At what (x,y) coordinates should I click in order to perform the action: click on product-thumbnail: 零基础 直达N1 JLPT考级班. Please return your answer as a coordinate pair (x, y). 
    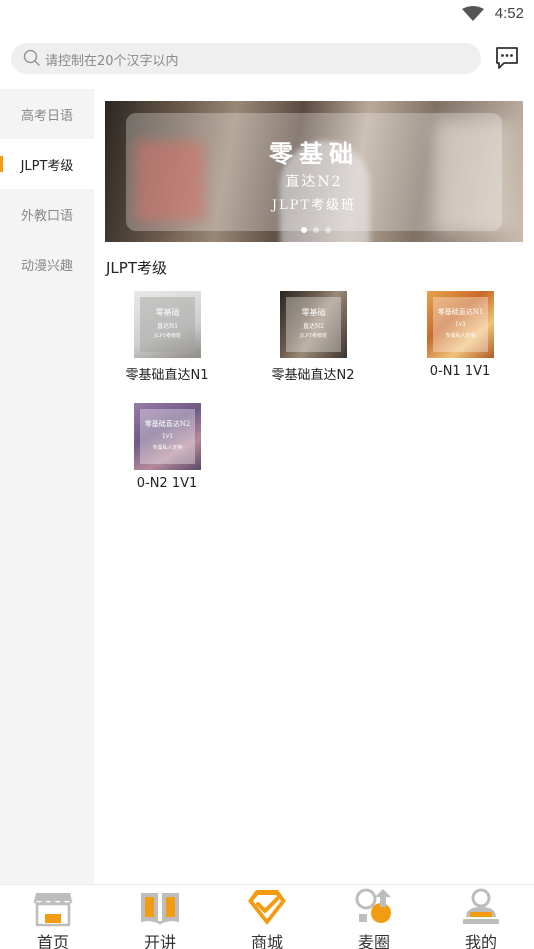
    Looking at the image, I should click on (167, 324).